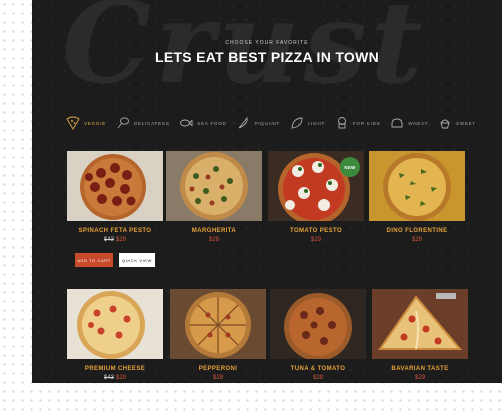 The image size is (502, 411). I want to click on pepper-icon, so click(243, 122).